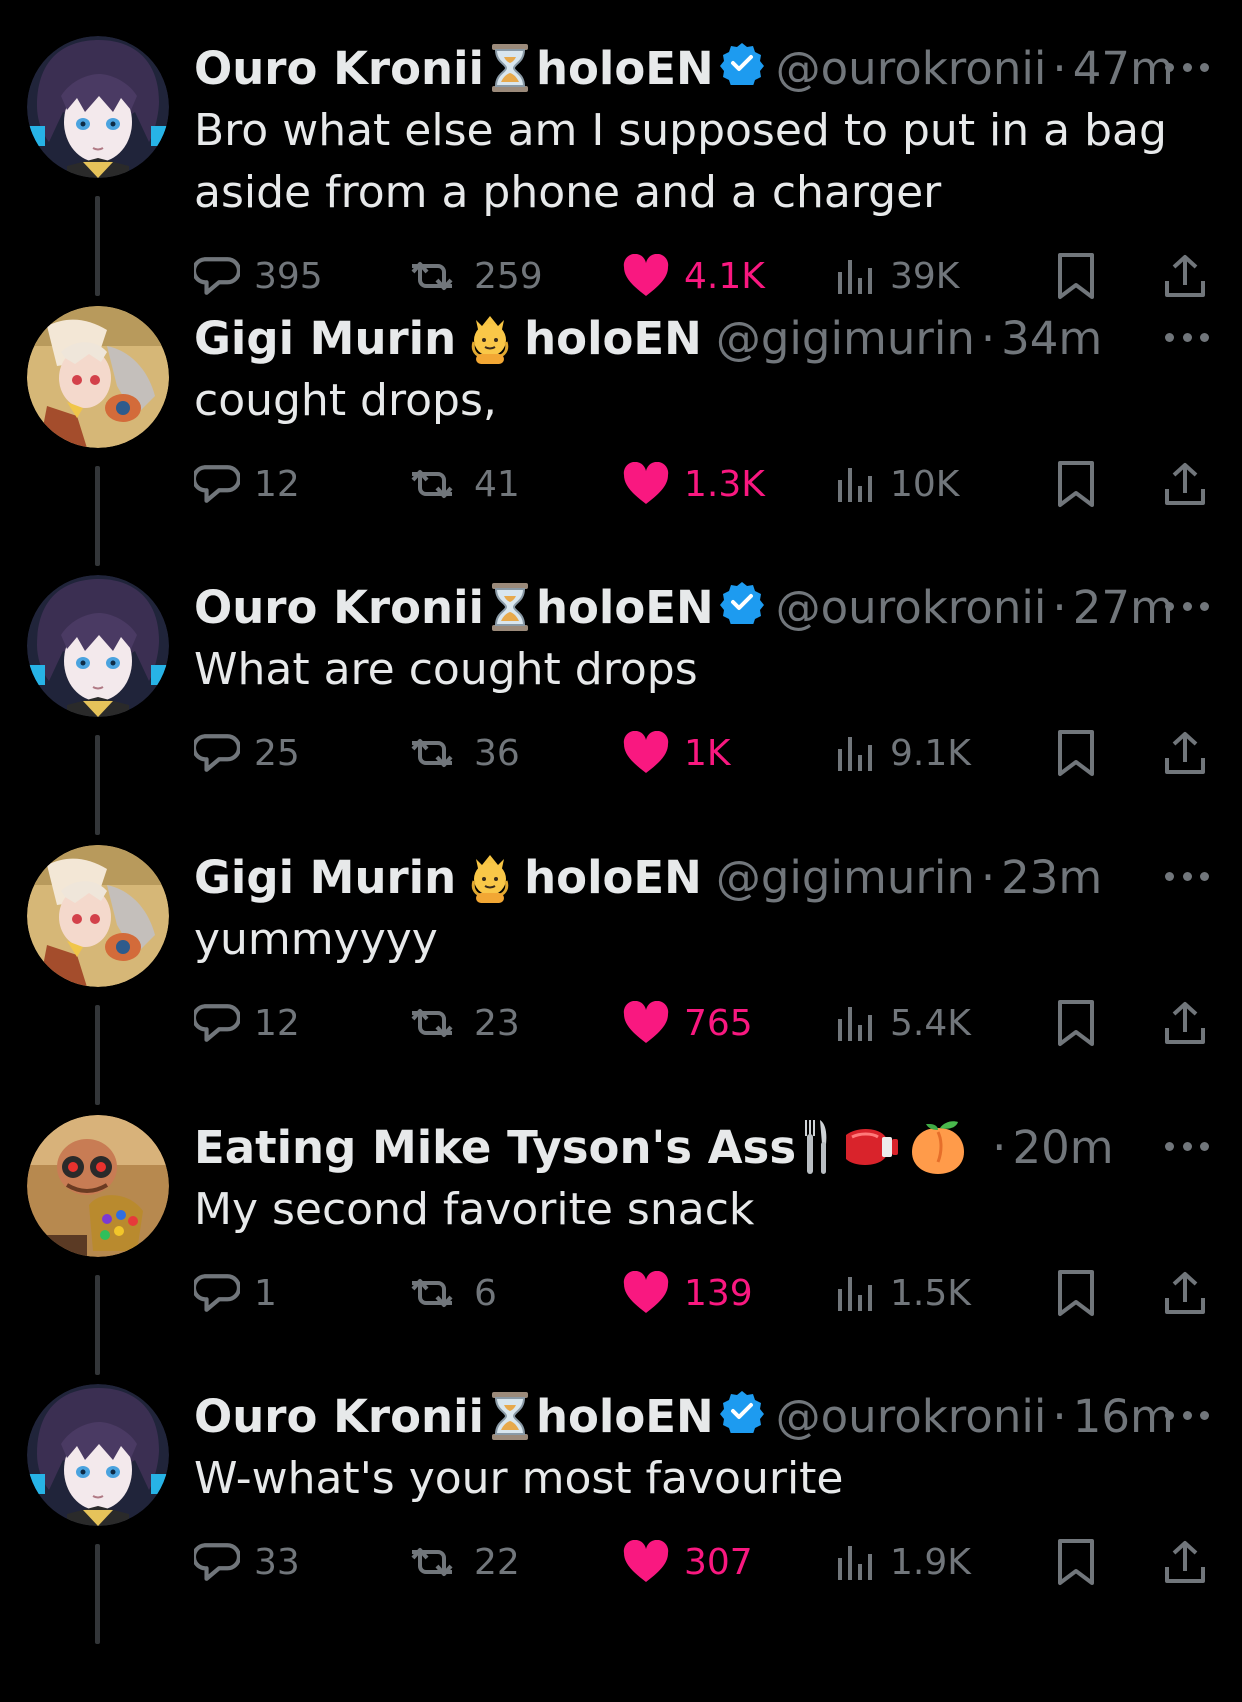 The width and height of the screenshot is (1242, 1702). Describe the element at coordinates (897, 484) in the screenshot. I see `views-button: 10K` at that location.